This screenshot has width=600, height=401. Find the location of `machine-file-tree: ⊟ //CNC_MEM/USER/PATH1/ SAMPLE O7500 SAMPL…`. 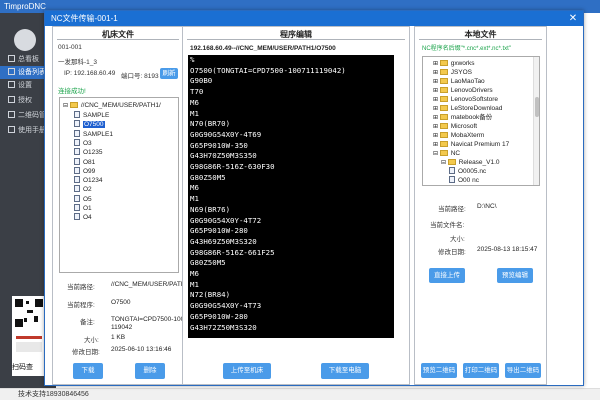

machine-file-tree: ⊟ //CNC_MEM/USER/PATH1/ SAMPLE O7500 SAMPL… is located at coordinates (119, 185).